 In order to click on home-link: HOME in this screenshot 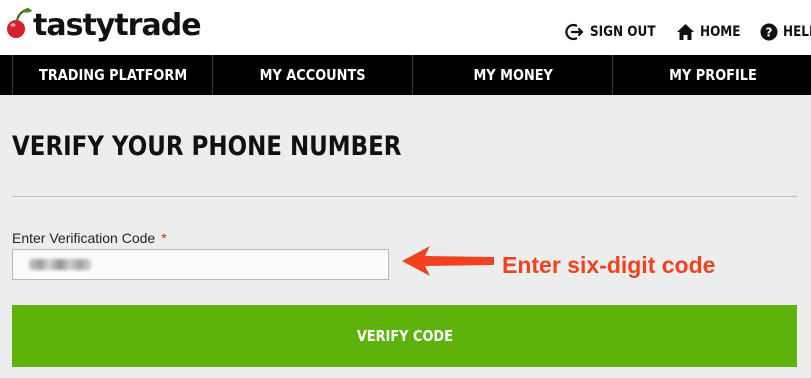, I will do `click(711, 32)`.